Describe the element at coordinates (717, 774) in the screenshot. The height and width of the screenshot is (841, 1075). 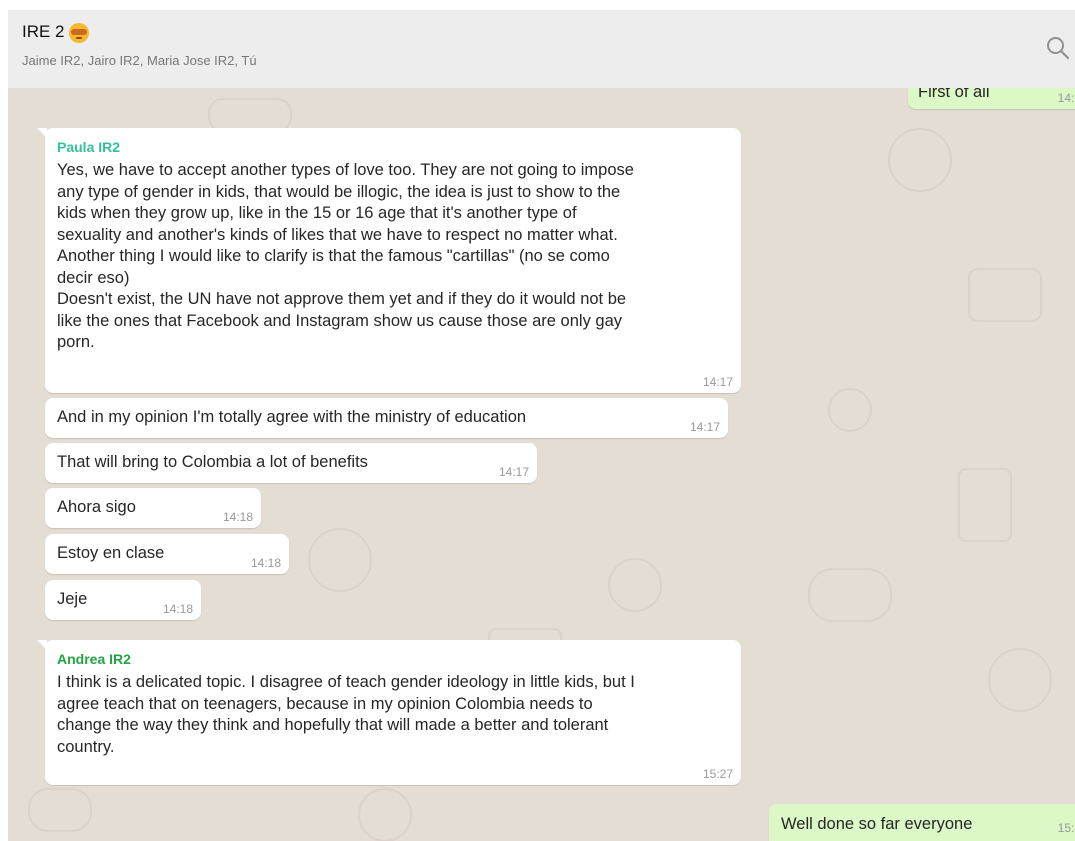
I see `message-time: 15:27` at that location.